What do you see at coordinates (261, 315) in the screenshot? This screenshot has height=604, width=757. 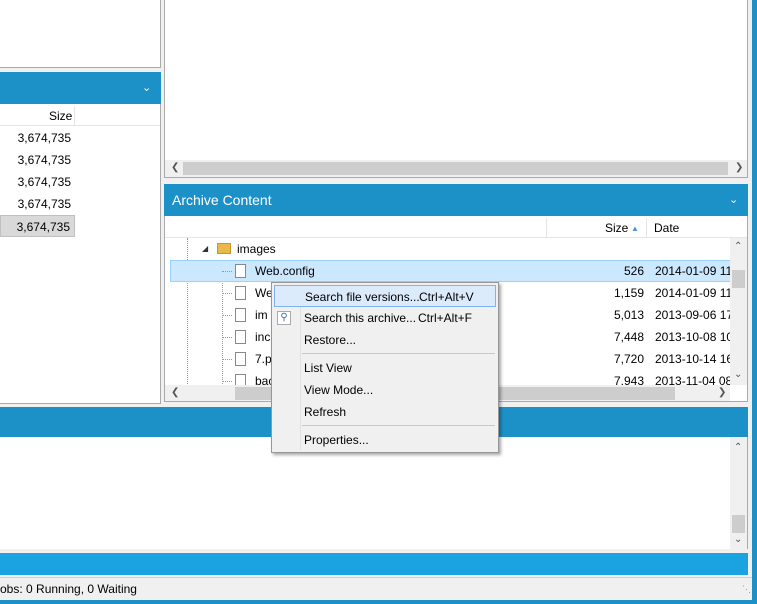 I see `file-name: im` at bounding box center [261, 315].